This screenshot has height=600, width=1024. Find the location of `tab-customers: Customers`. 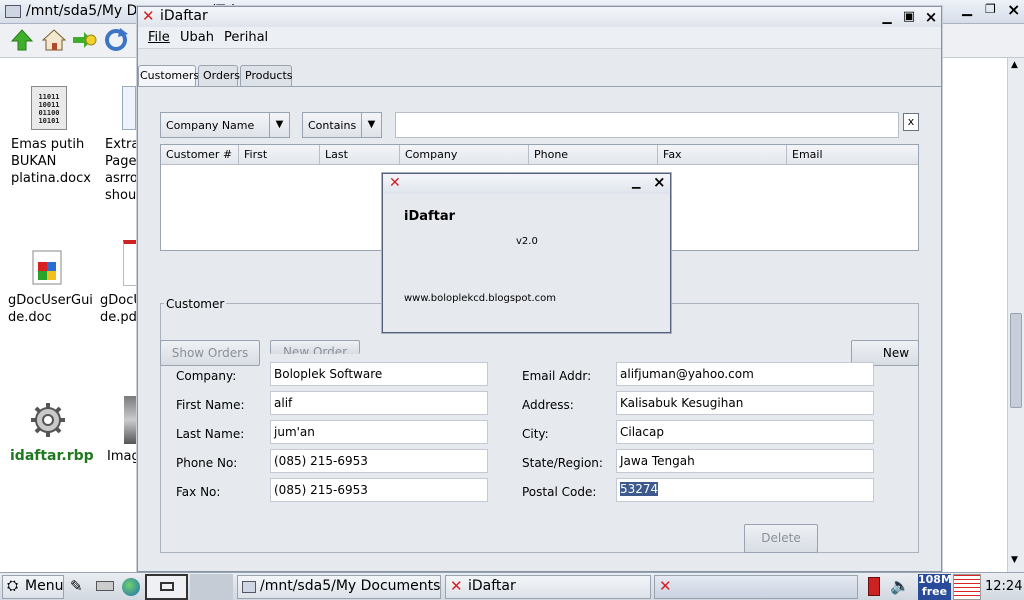

tab-customers: Customers is located at coordinates (168, 76).